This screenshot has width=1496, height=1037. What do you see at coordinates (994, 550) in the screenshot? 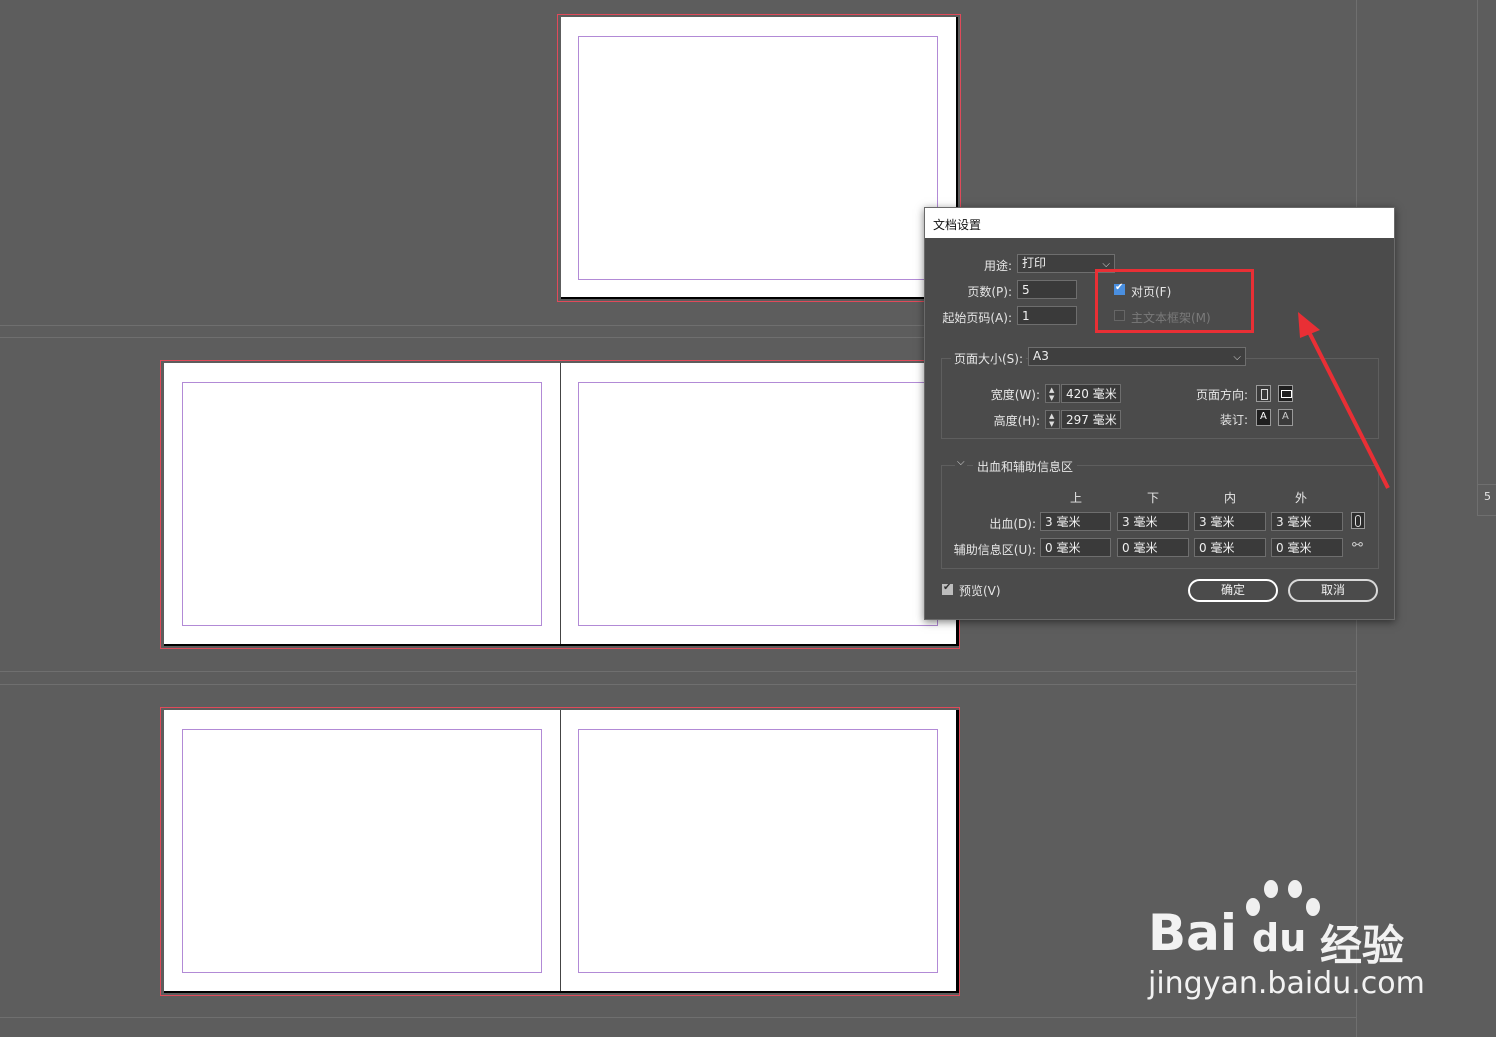
I see `slug-label: 辅助信息区(U):` at bounding box center [994, 550].